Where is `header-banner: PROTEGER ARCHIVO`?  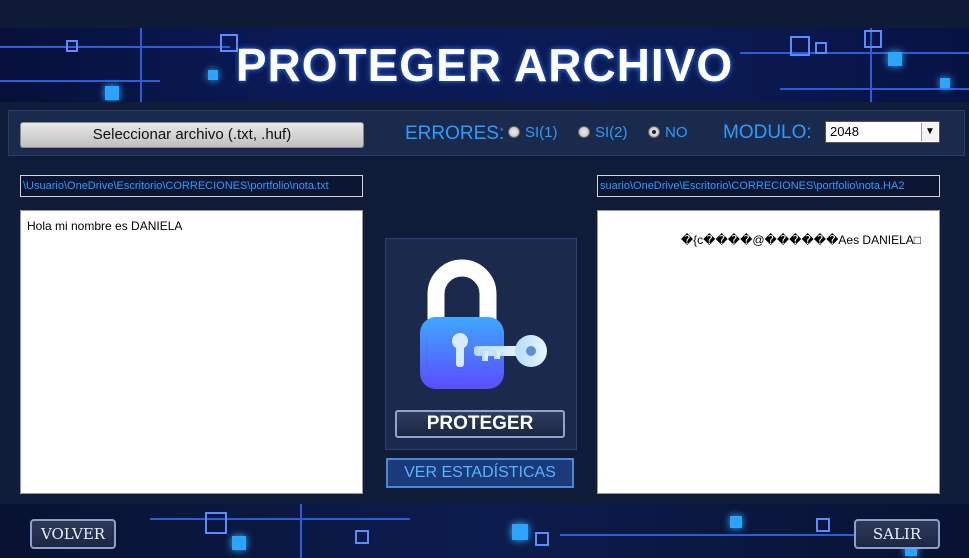
header-banner: PROTEGER ARCHIVO is located at coordinates (484, 65).